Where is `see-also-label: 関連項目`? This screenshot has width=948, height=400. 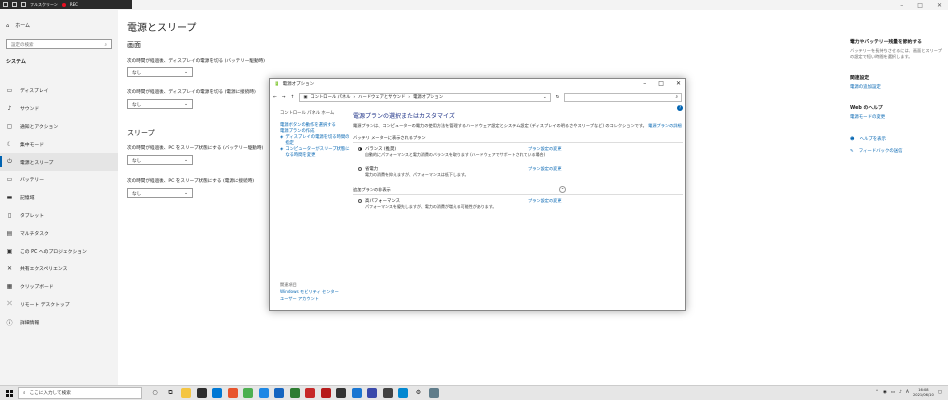
see-also-label: 関連項目 is located at coordinates (288, 284).